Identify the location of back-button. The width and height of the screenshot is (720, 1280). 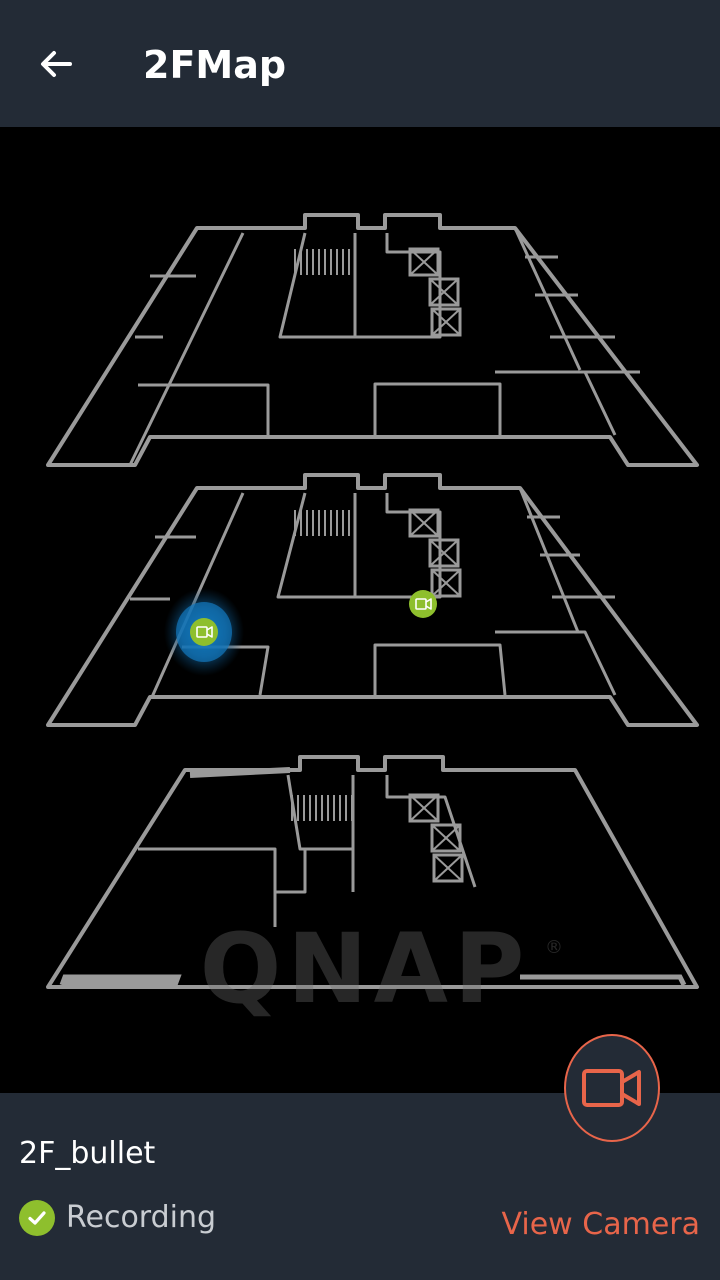
(56, 64).